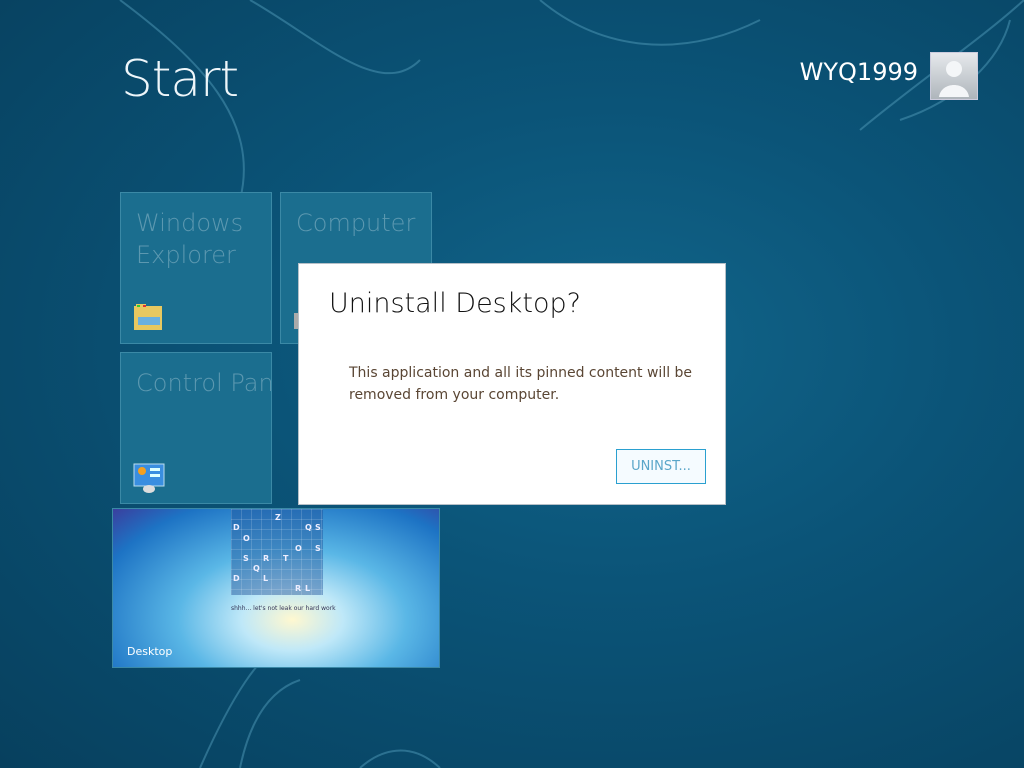 The height and width of the screenshot is (768, 1024). I want to click on desktop-preview-grid: Z D Q S O O S S R T Q D L R L, so click(277, 552).